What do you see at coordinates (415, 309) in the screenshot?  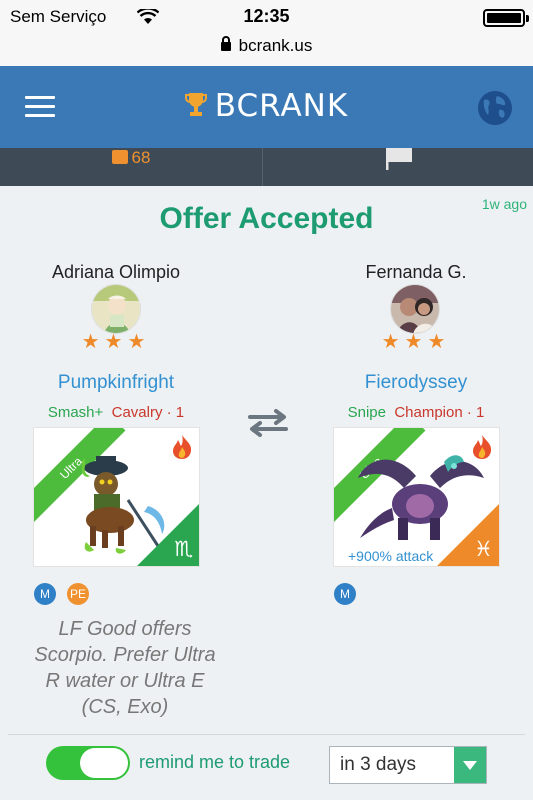 I see `right-player-avatar` at bounding box center [415, 309].